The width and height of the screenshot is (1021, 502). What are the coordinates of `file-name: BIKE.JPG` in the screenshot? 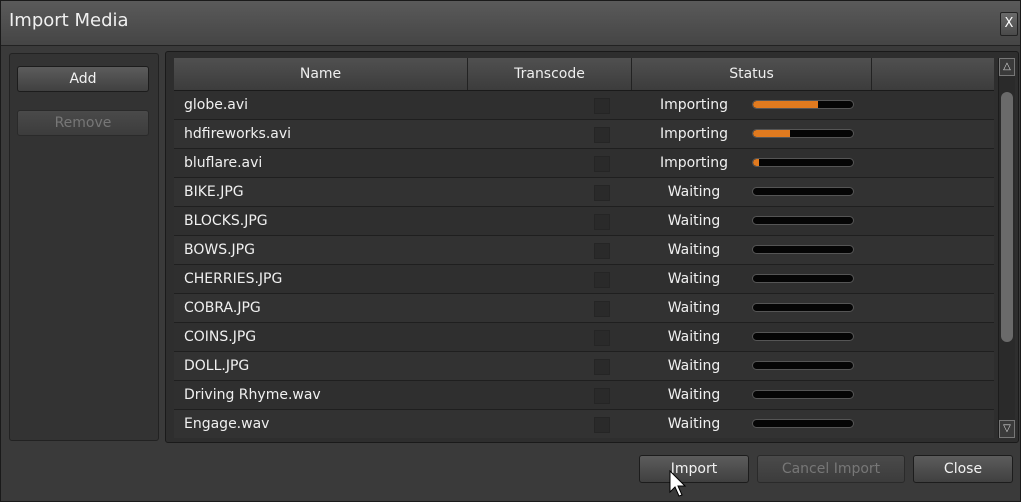 It's located at (214, 192).